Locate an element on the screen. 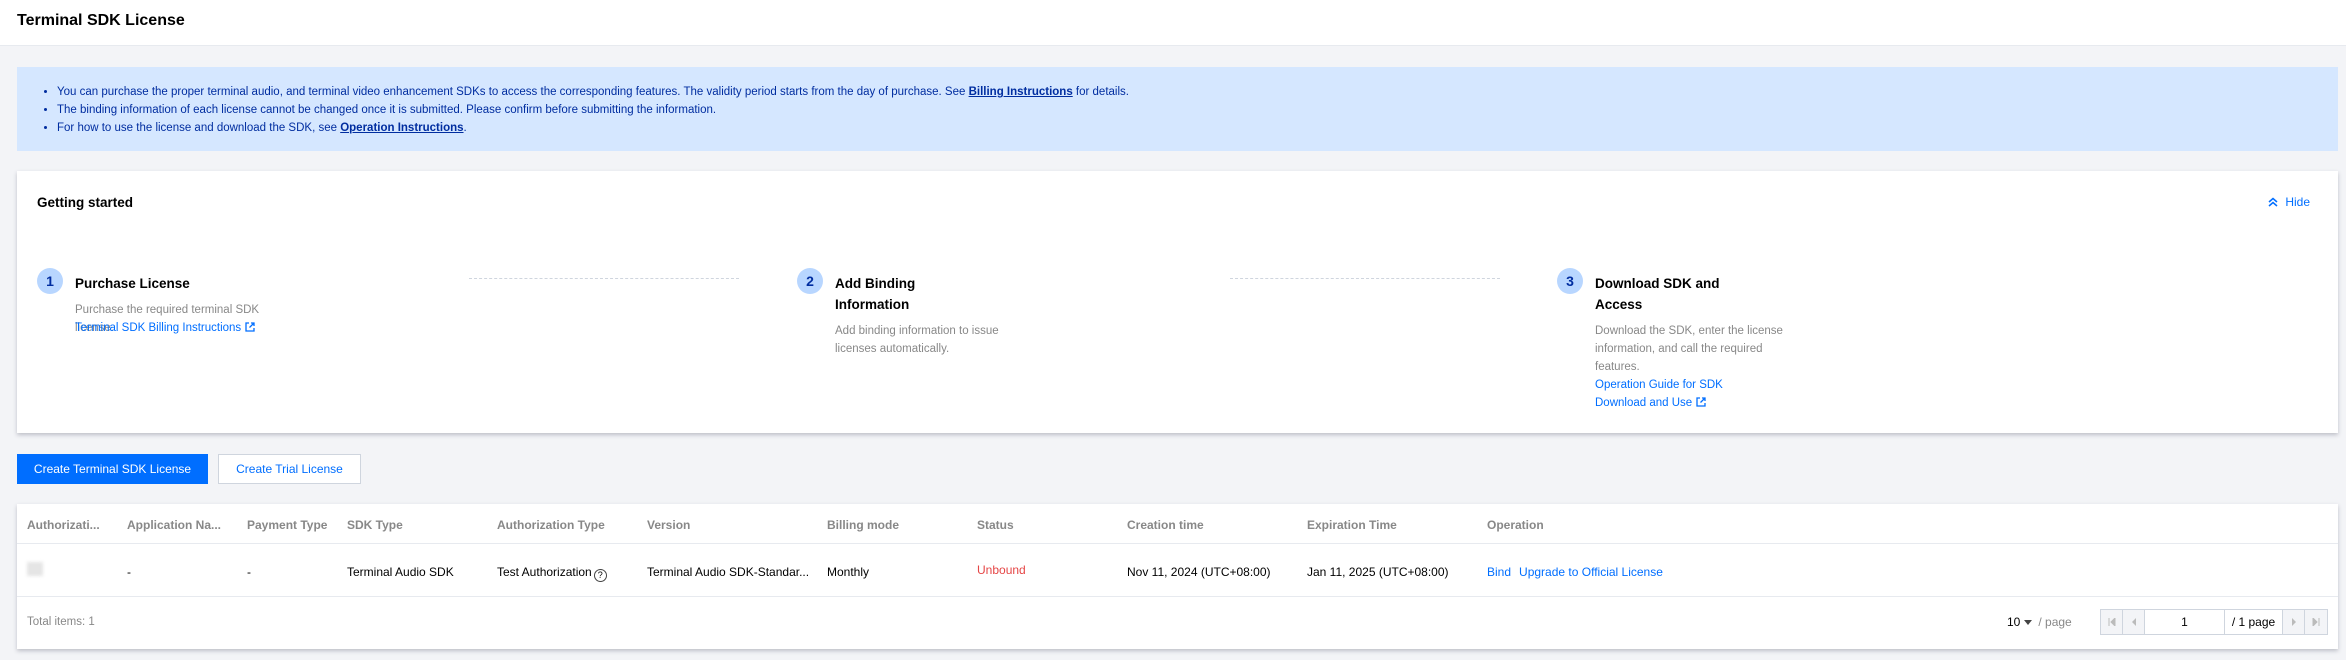 Image resolution: width=2346 pixels, height=660 pixels. status-badge: Unbound is located at coordinates (1001, 570).